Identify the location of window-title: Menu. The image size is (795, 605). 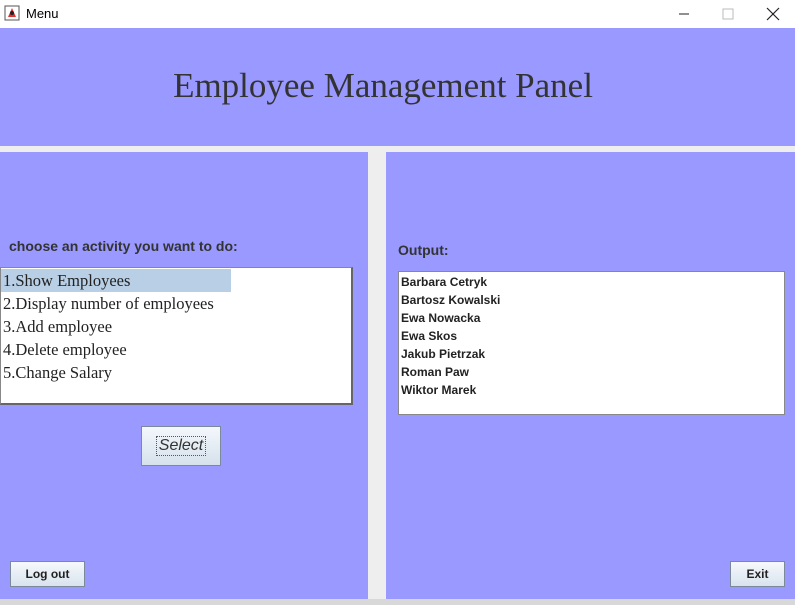
(42, 13).